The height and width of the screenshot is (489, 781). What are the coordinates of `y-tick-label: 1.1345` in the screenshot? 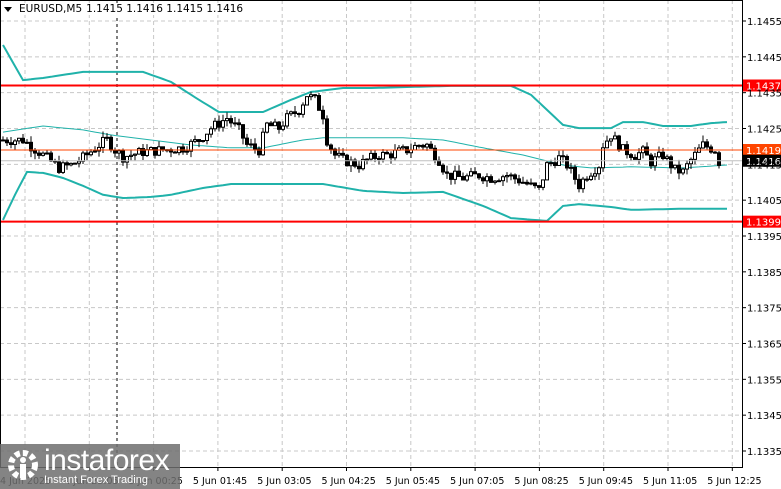 It's located at (764, 416).